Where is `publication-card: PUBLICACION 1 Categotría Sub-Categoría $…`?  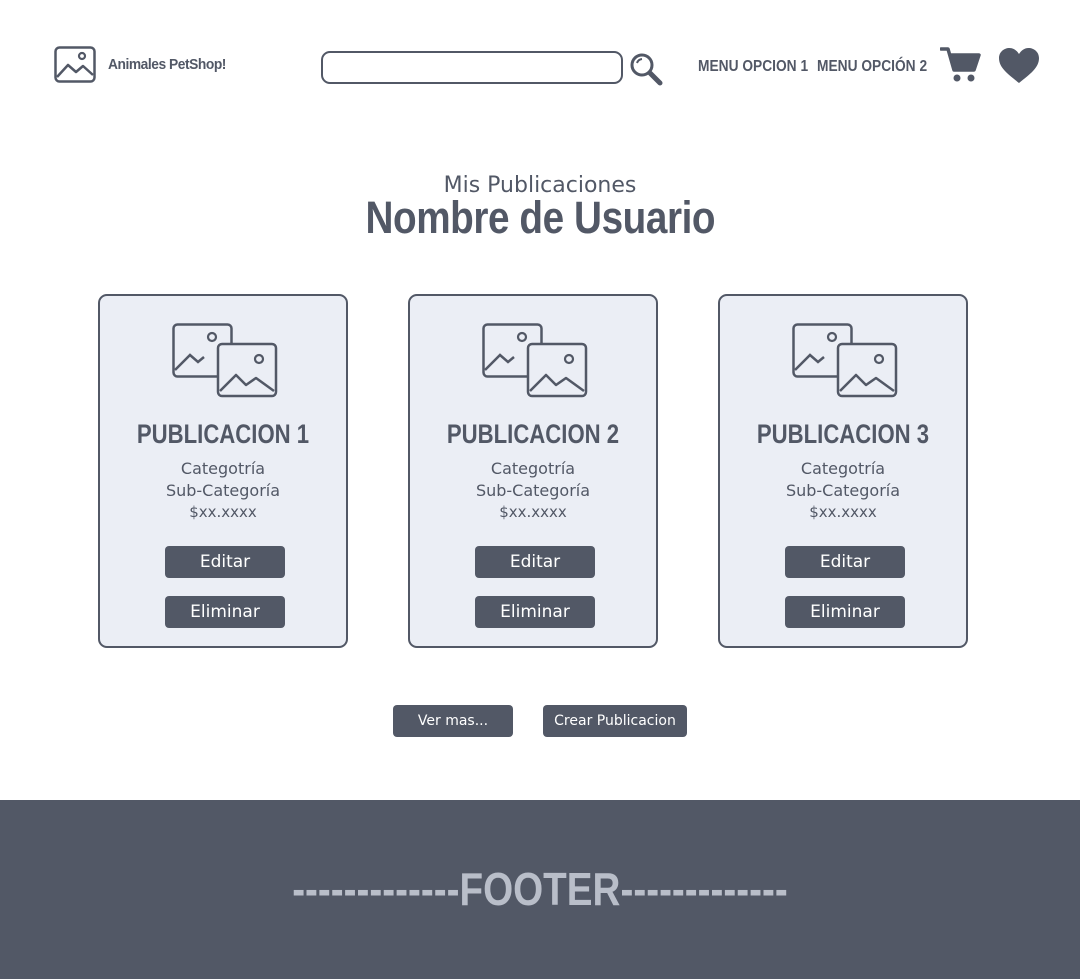 publication-card: PUBLICACION 1 Categotría Sub-Categoría $… is located at coordinates (223, 471).